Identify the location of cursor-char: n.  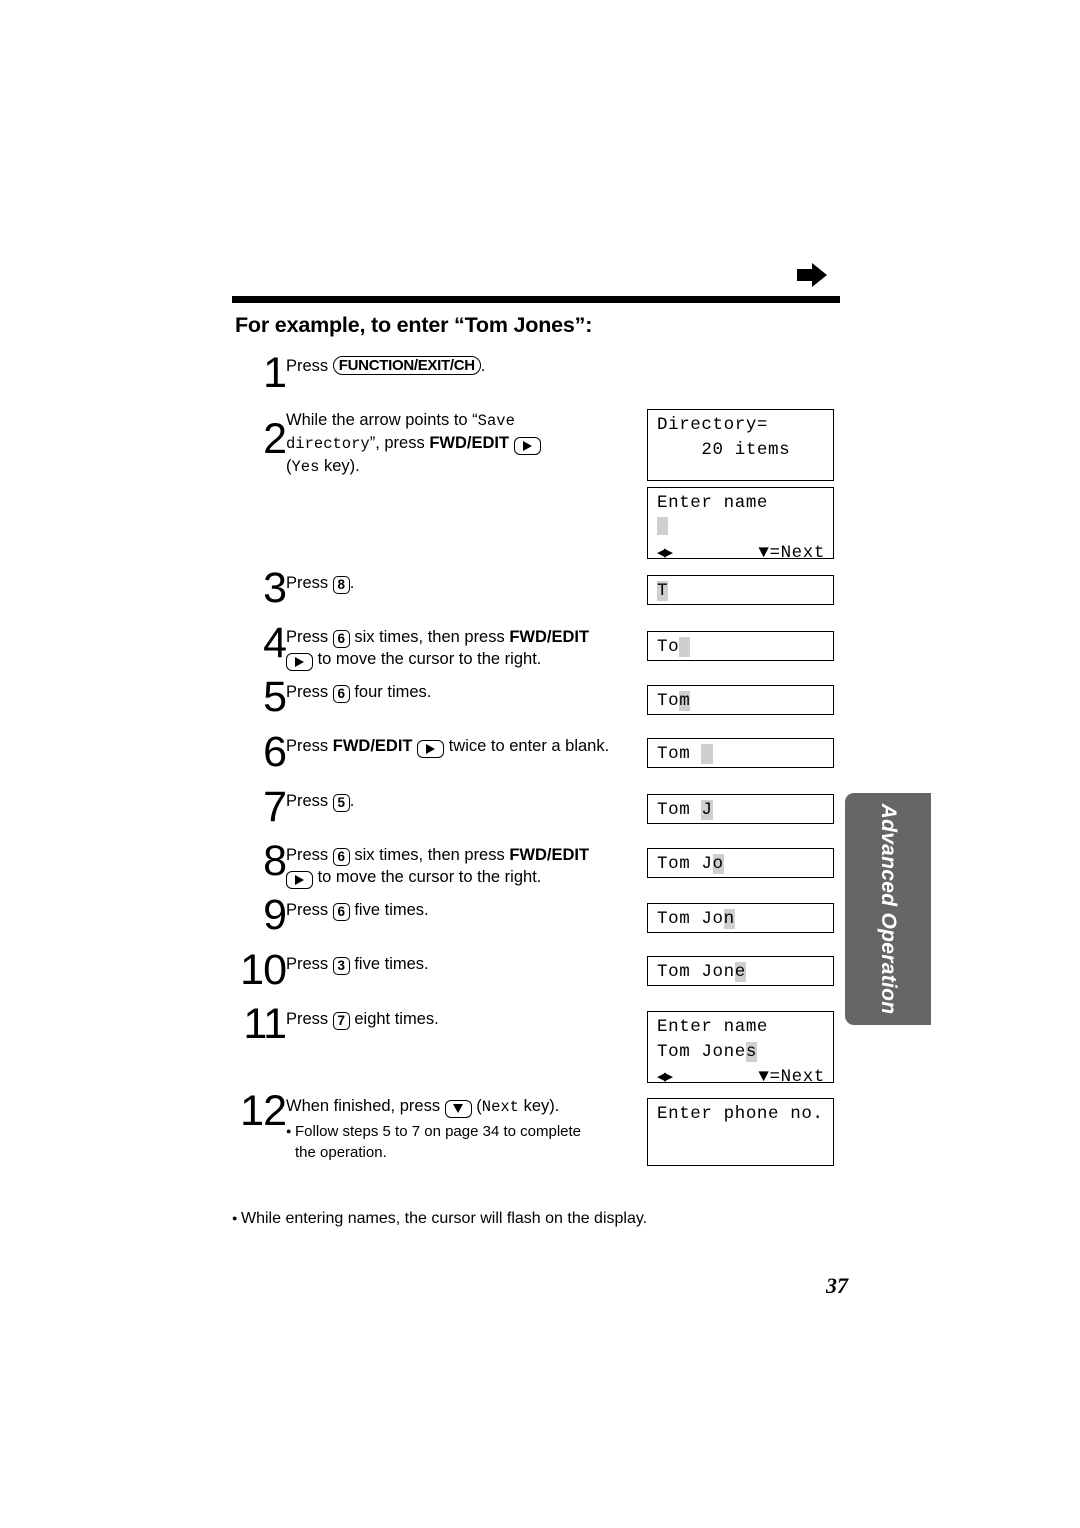
(729, 919).